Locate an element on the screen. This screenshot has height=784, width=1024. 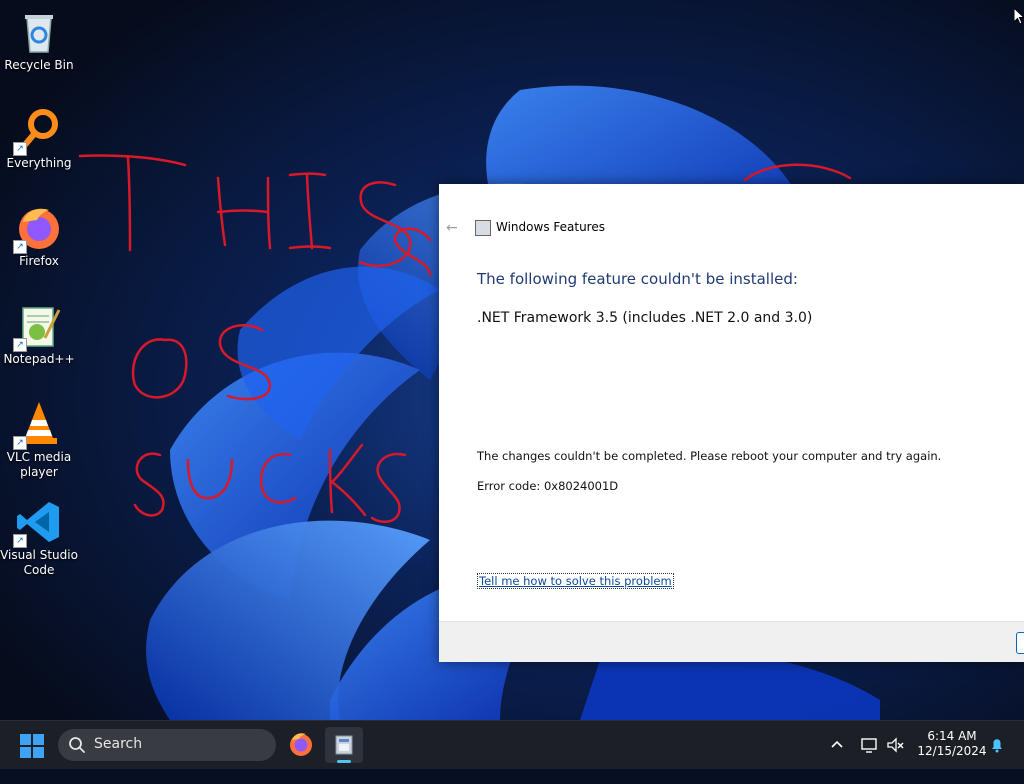
network-disconnected-icon is located at coordinates (869, 745).